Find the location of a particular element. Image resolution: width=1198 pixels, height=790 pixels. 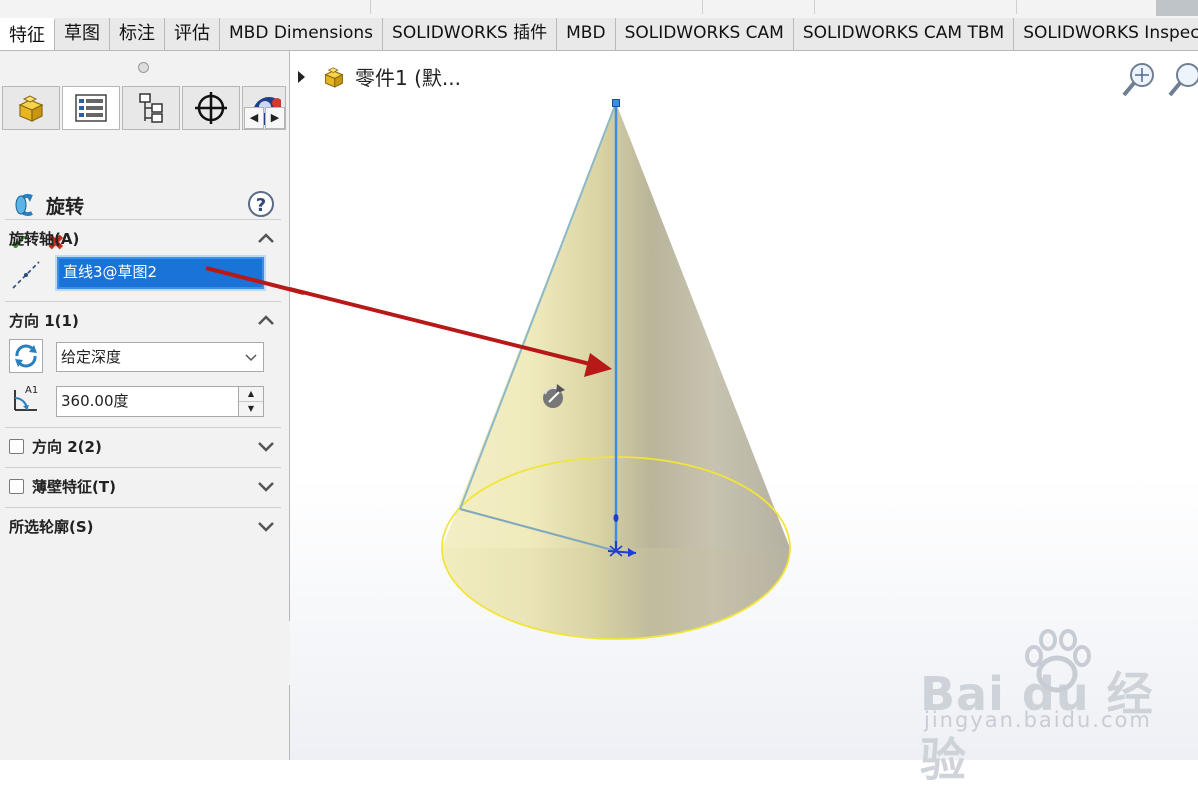

angle-icon: A1 is located at coordinates (26, 398).